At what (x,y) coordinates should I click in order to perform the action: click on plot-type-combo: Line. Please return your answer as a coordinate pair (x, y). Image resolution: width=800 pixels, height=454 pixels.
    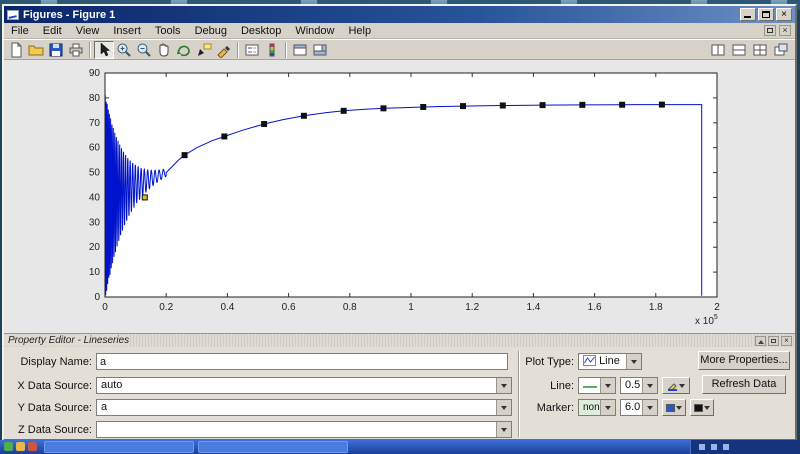
    Looking at the image, I should click on (610, 361).